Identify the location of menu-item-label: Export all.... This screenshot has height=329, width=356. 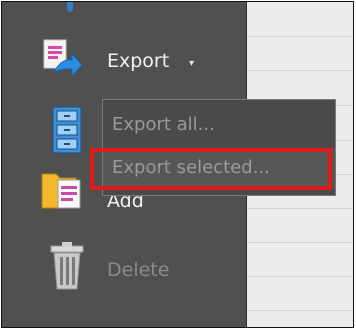
(163, 124).